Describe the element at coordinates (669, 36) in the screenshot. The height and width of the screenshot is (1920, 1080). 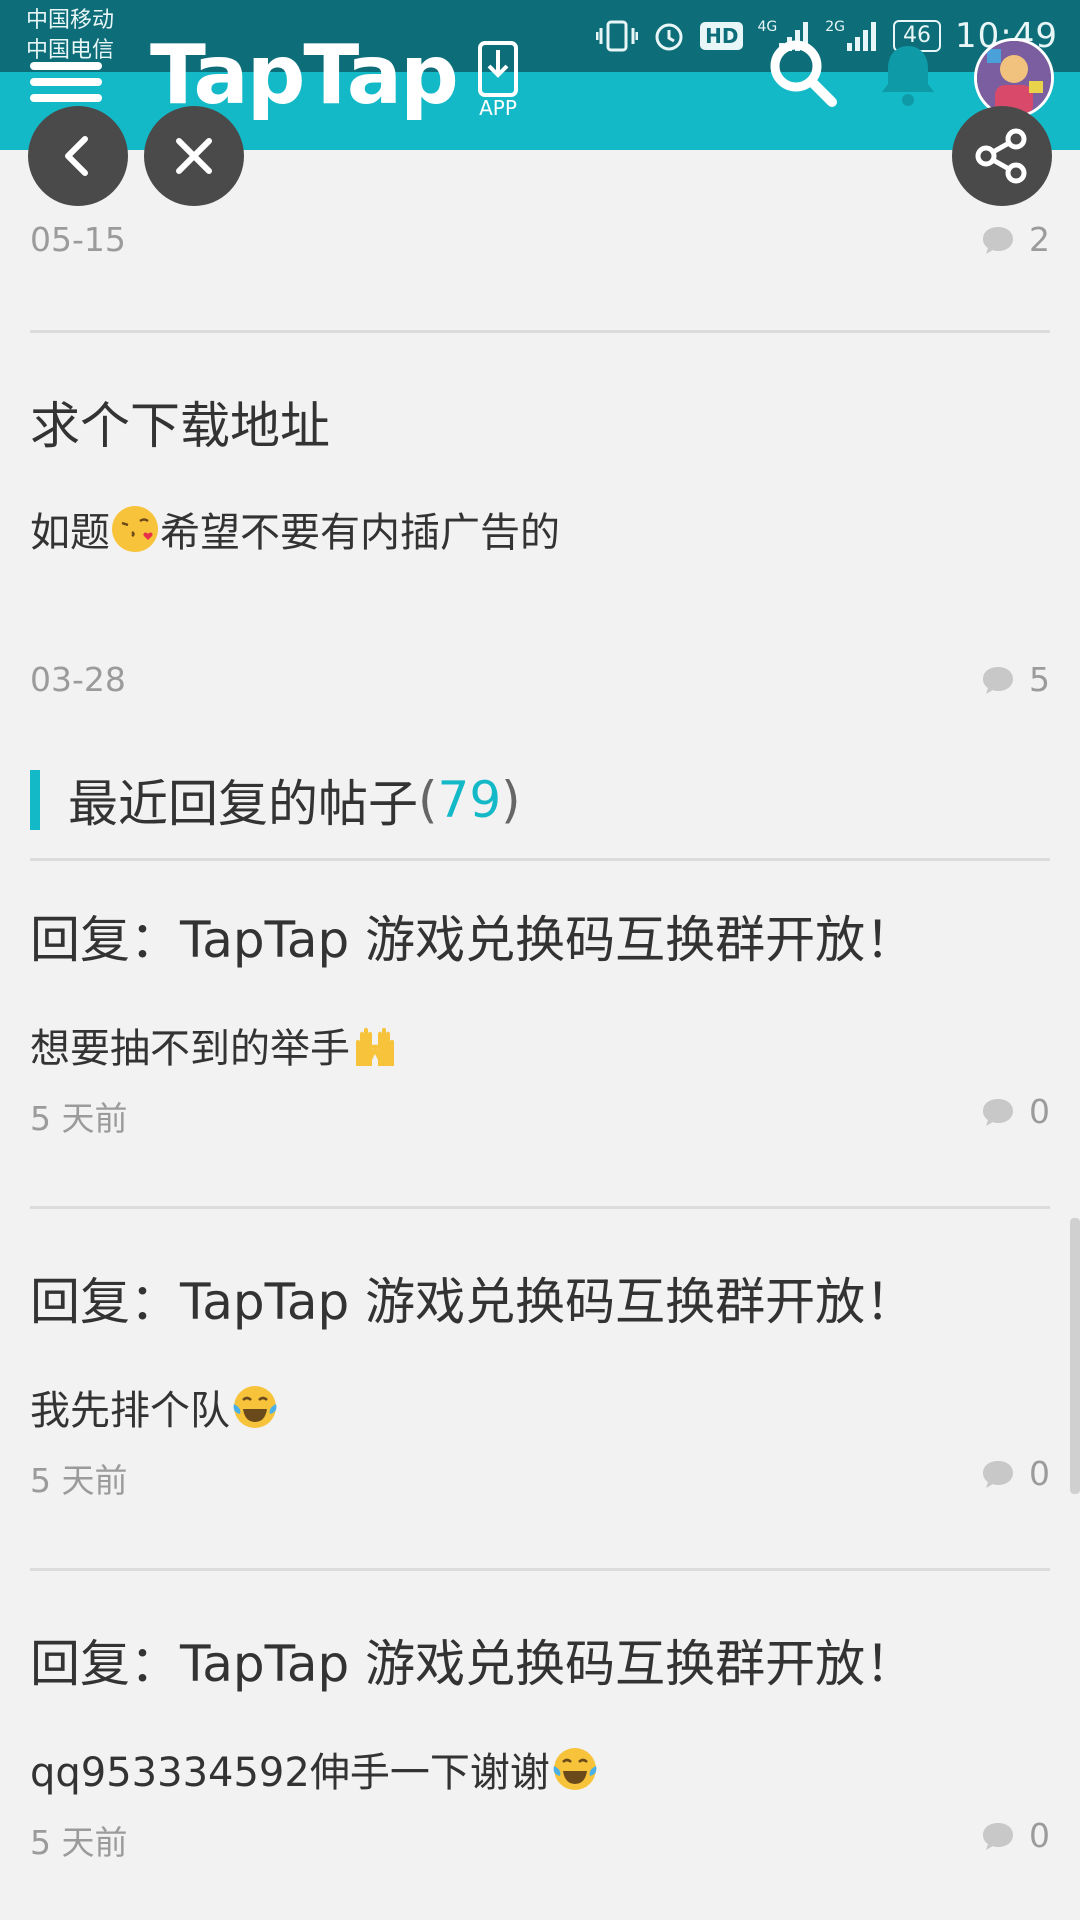
I see `alarm-icon` at that location.